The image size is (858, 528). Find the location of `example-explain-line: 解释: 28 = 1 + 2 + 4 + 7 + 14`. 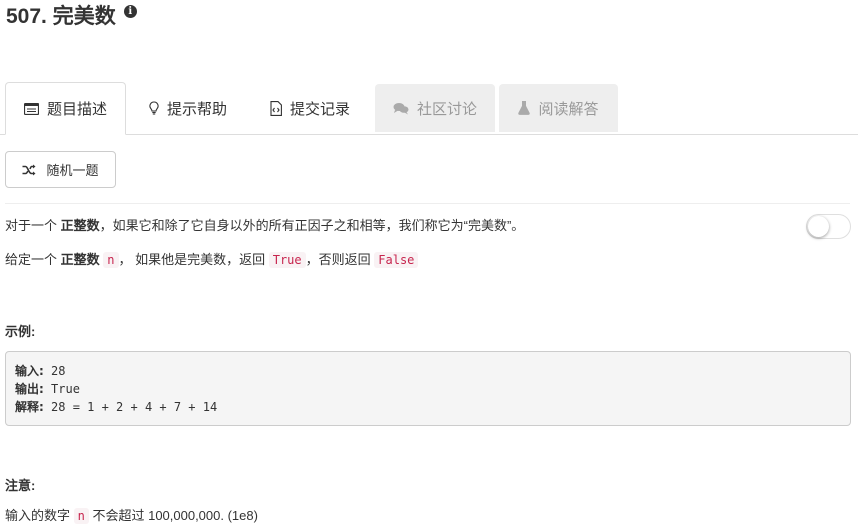

example-explain-line: 解释: 28 = 1 + 2 + 4 + 7 + 14 is located at coordinates (428, 407).